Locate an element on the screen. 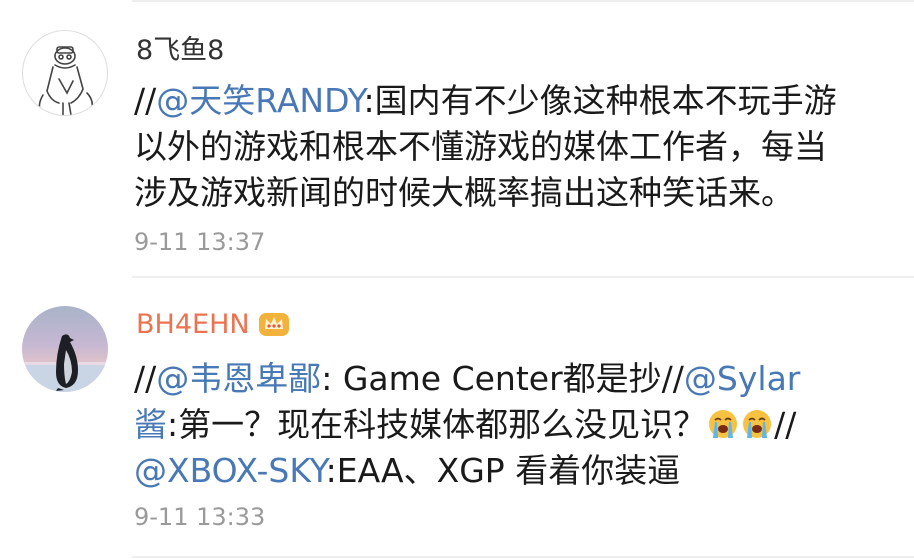 This screenshot has width=914, height=559. comment-line: //@韦恩卑鄙: Game Center都是抄//@Sylar is located at coordinates (514, 379).